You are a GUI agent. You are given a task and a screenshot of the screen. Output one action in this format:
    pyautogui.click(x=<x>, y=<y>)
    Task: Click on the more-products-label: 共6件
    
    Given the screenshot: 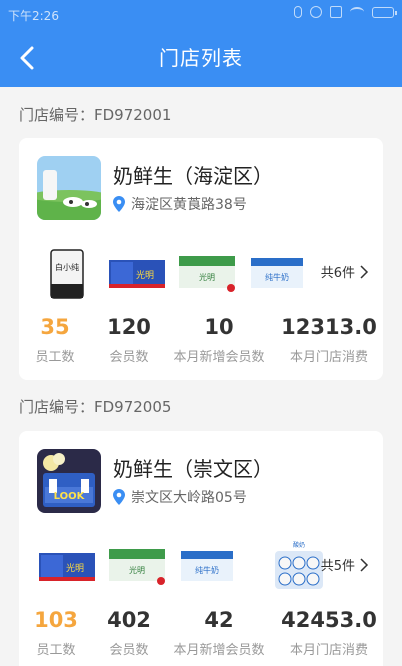 What is the action you would take?
    pyautogui.click(x=337, y=273)
    